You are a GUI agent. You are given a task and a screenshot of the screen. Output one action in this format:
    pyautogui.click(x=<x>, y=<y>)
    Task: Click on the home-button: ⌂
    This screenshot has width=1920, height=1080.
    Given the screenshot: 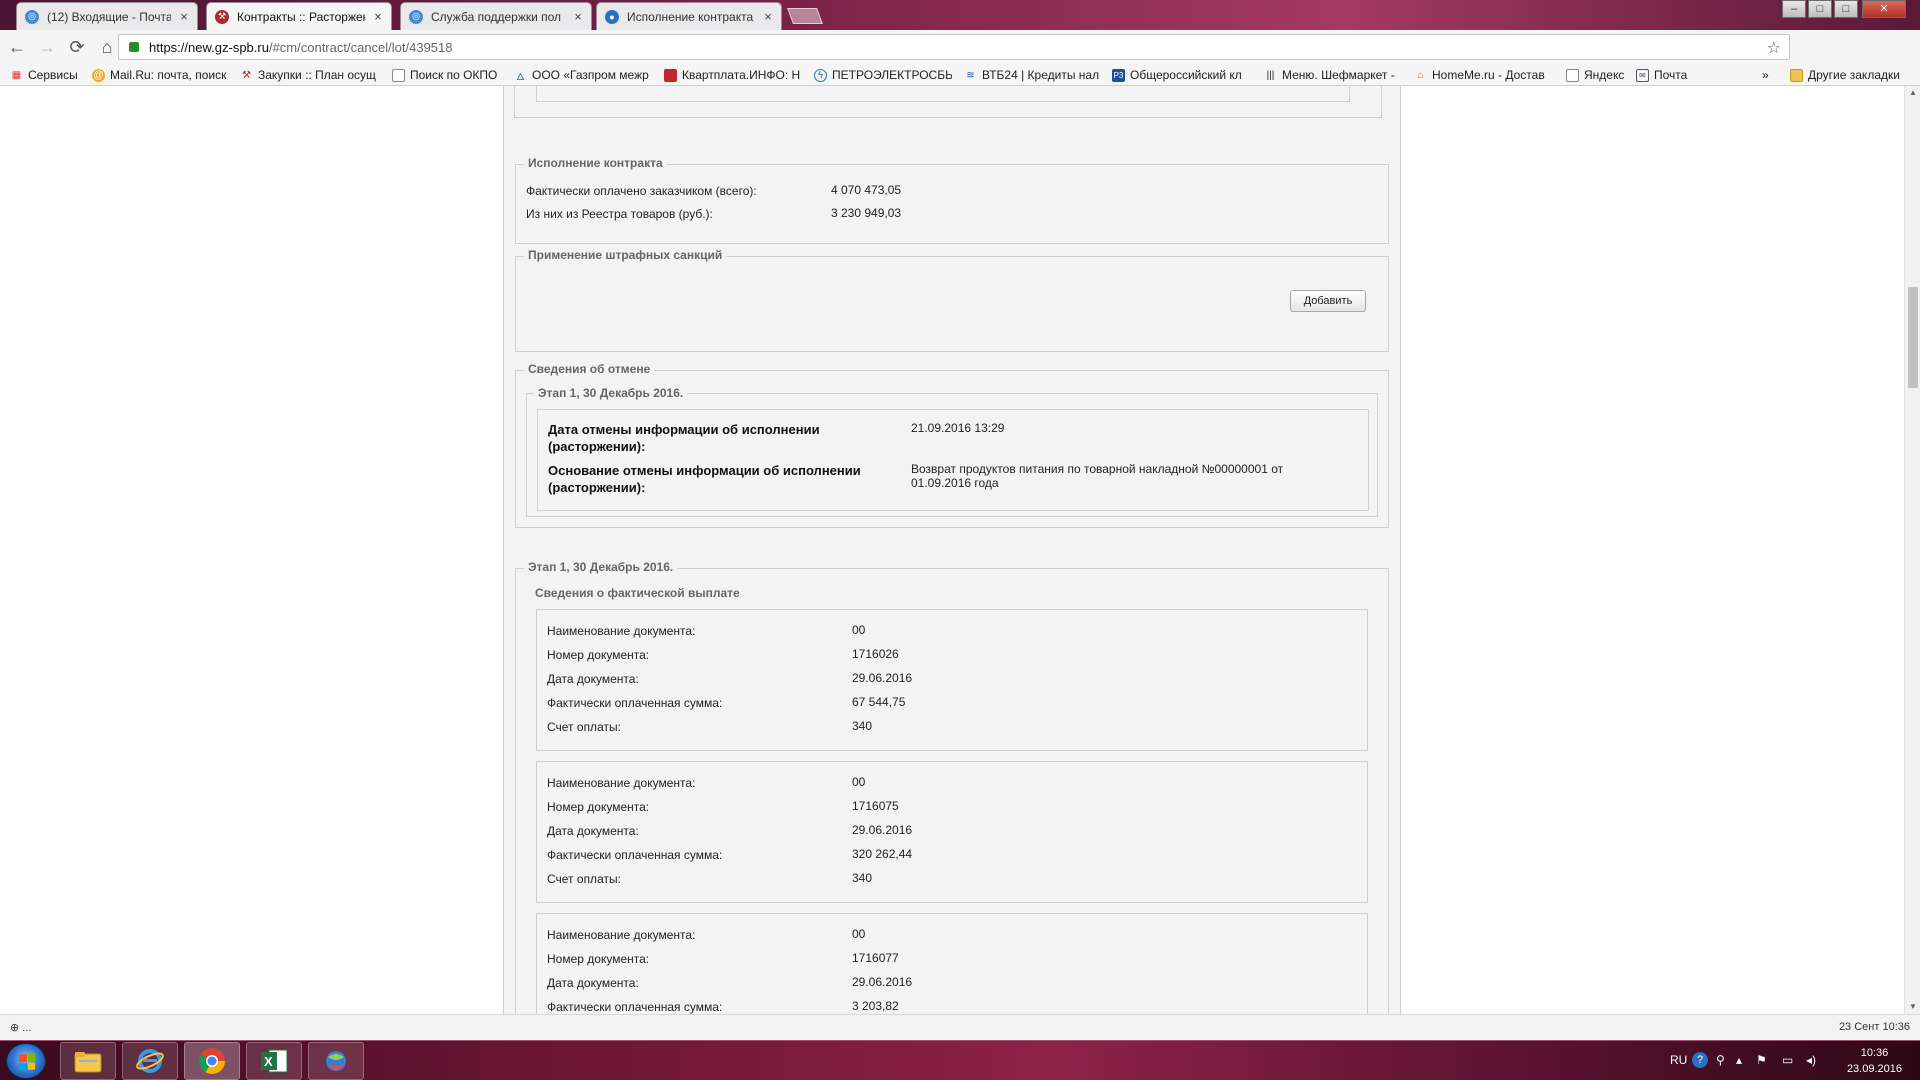 What is the action you would take?
    pyautogui.click(x=107, y=47)
    